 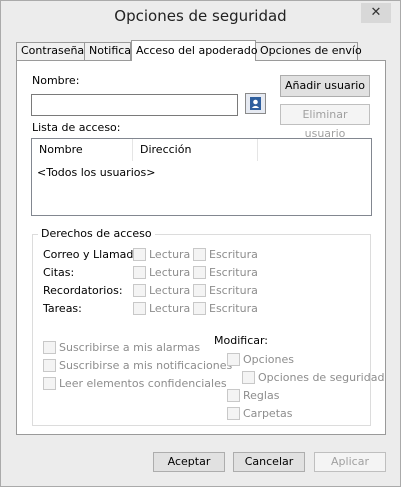 What do you see at coordinates (134, 105) in the screenshot?
I see `name-input` at bounding box center [134, 105].